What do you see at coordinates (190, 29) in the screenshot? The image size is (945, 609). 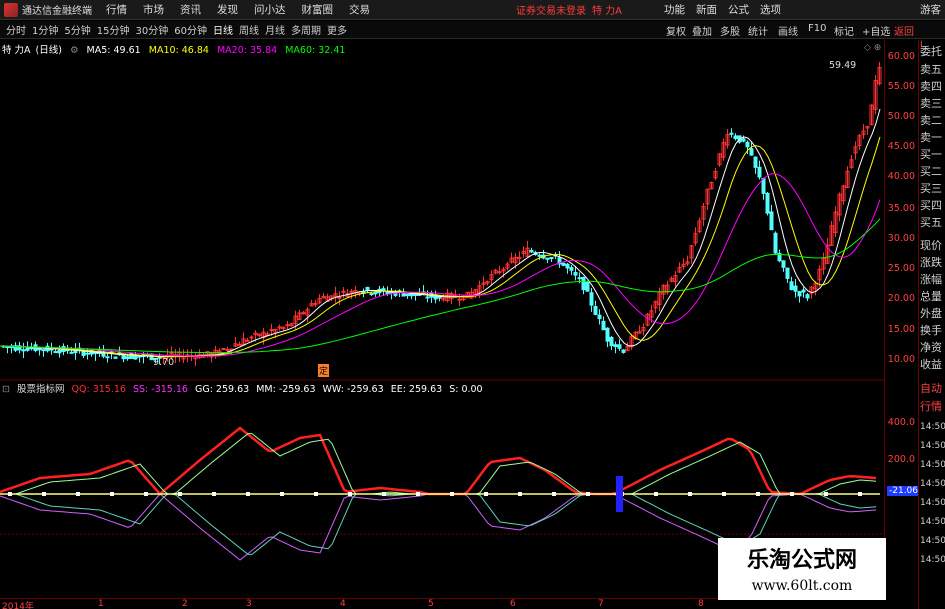 I see `period-tab-60min: 60分钟` at bounding box center [190, 29].